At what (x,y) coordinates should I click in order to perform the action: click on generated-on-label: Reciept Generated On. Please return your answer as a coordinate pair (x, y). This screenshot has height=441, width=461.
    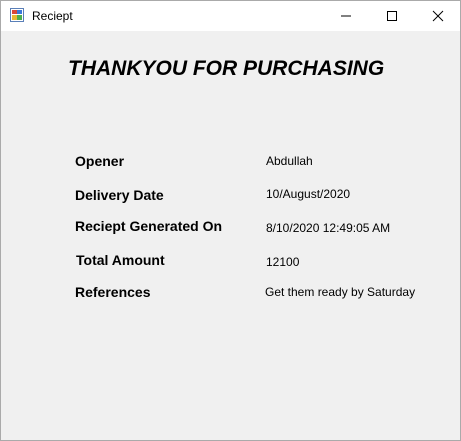
    Looking at the image, I should click on (149, 226).